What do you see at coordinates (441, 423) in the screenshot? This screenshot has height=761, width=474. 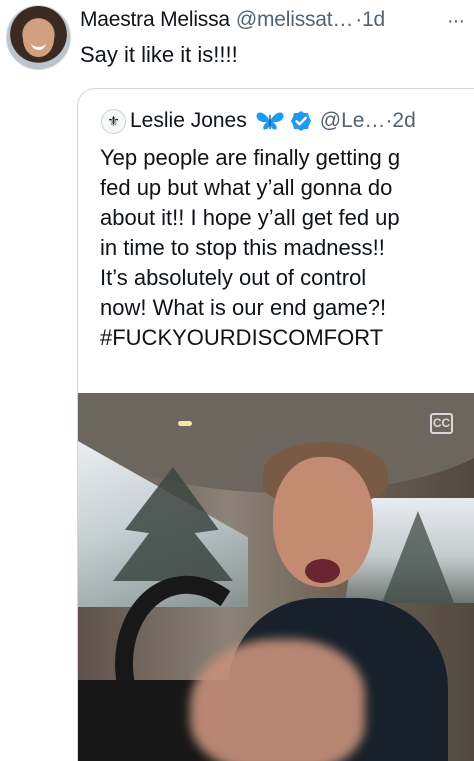 I see `closed-captions-icon: CC` at bounding box center [441, 423].